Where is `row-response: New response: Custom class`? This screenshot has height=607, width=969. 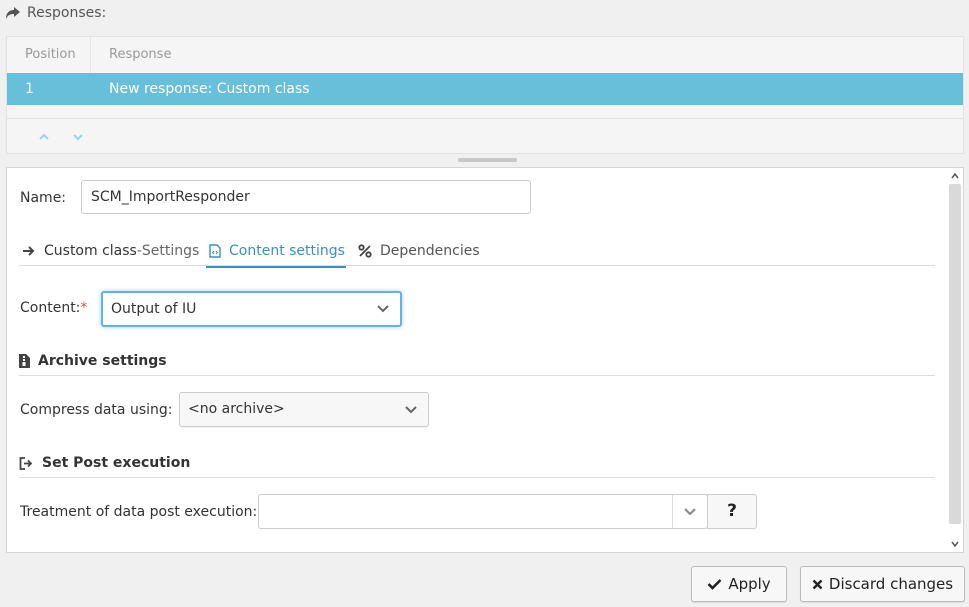
row-response: New response: Custom class is located at coordinates (209, 89).